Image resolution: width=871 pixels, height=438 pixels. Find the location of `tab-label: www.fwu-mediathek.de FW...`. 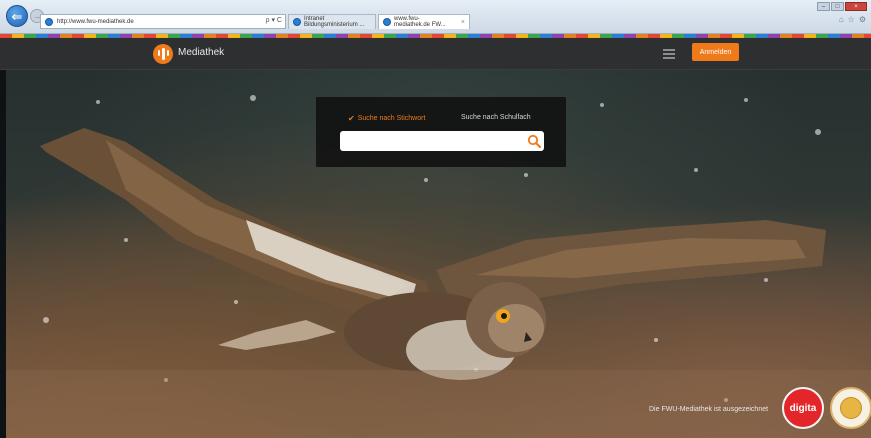

tab-label: www.fwu-mediathek.de FW... is located at coordinates (420, 22).